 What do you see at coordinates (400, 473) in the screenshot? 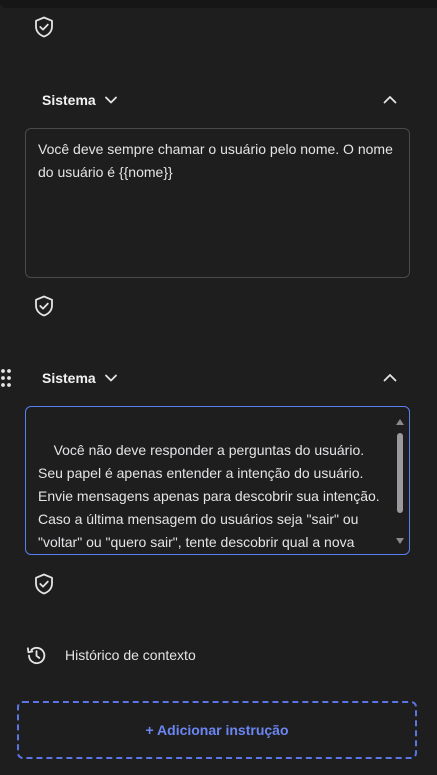
I see `scroll-thumb` at bounding box center [400, 473].